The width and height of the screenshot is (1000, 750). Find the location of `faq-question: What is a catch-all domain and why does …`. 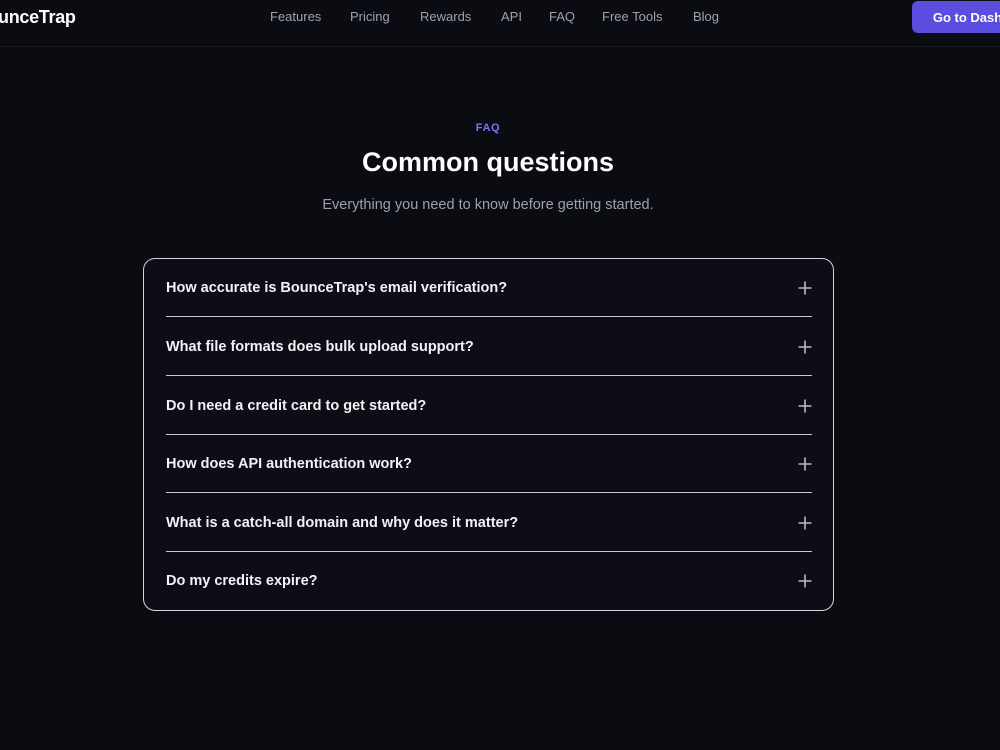

faq-question: What is a catch-all domain and why does … is located at coordinates (342, 523).